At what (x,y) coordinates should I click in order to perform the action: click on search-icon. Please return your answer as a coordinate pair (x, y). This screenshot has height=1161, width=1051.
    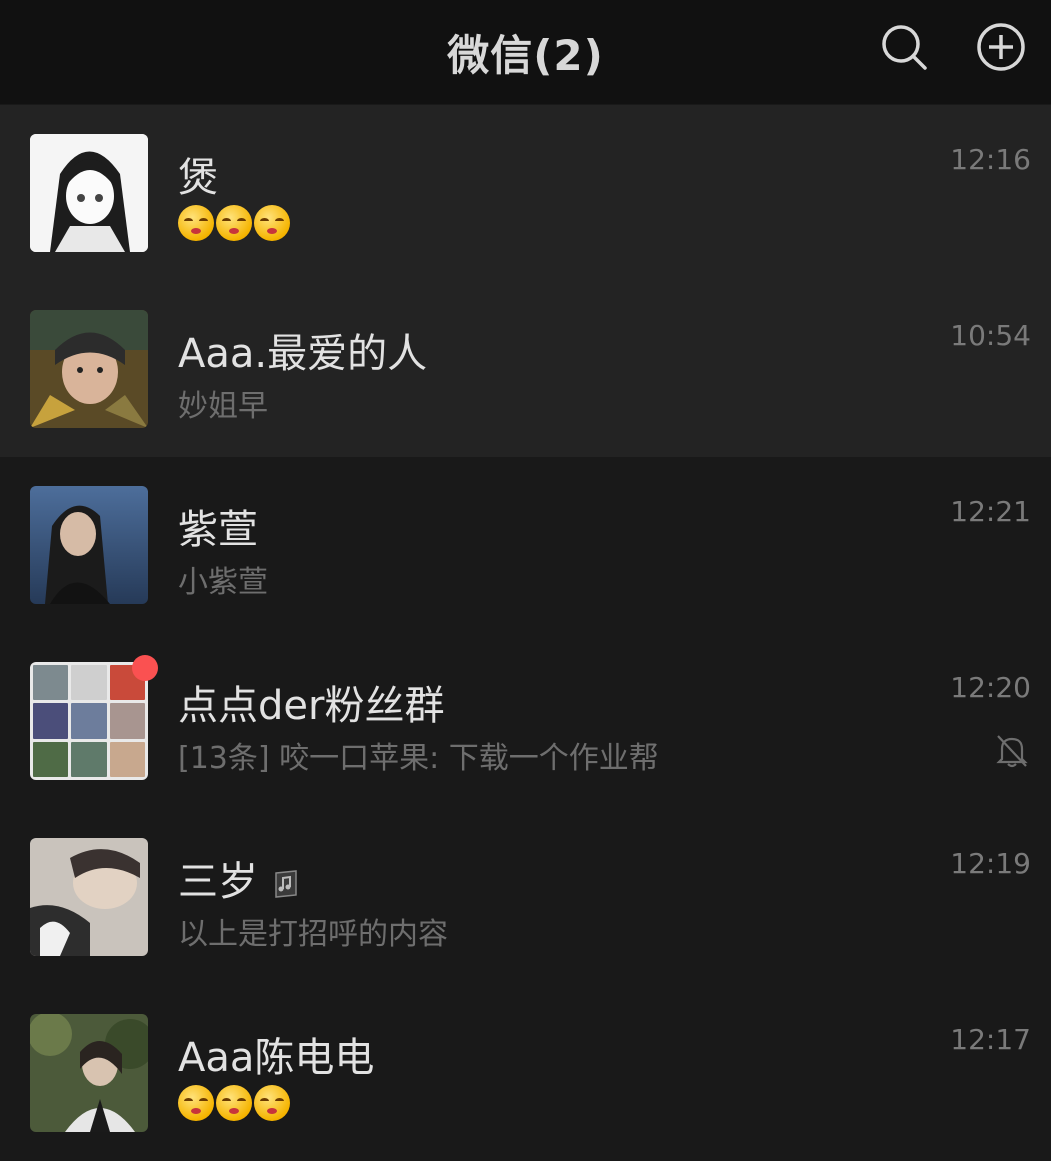
    Looking at the image, I should click on (904, 47).